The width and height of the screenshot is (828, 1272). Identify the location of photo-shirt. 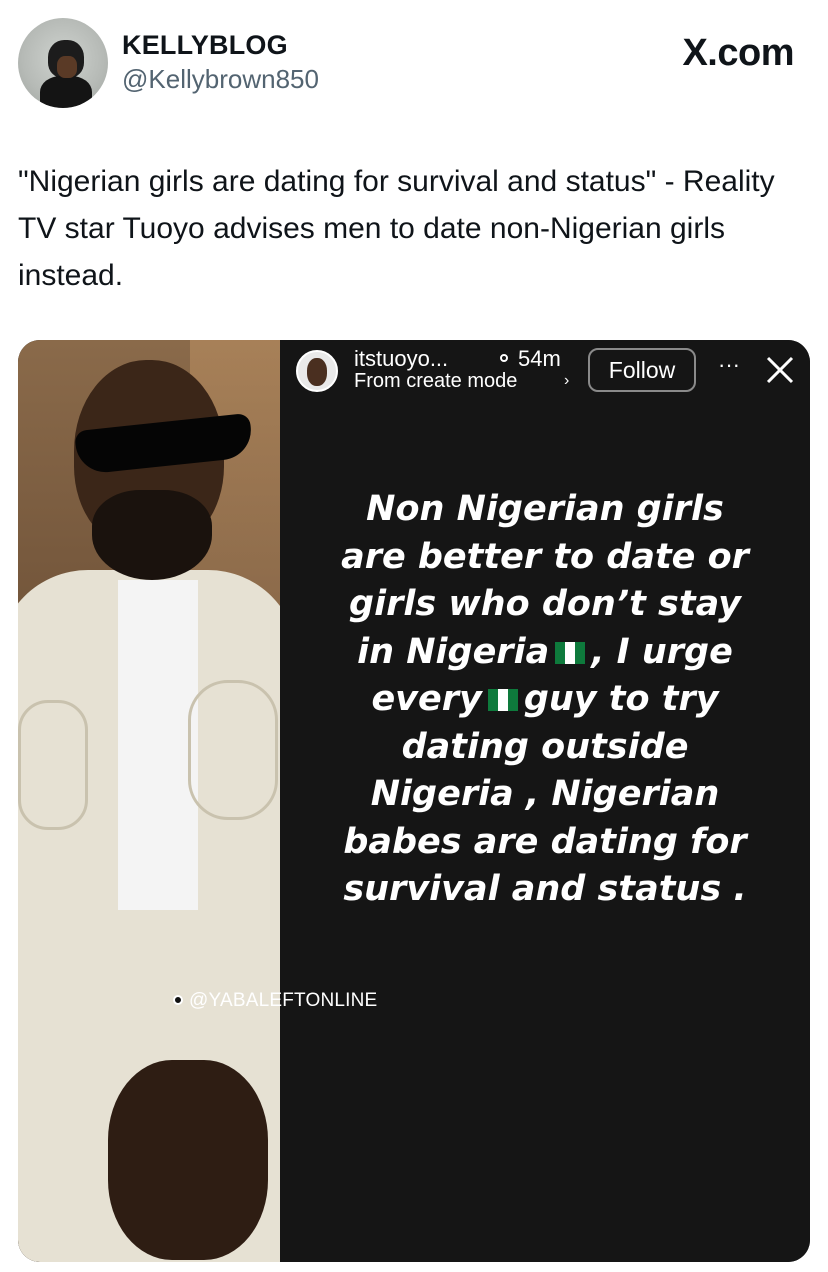
(158, 745).